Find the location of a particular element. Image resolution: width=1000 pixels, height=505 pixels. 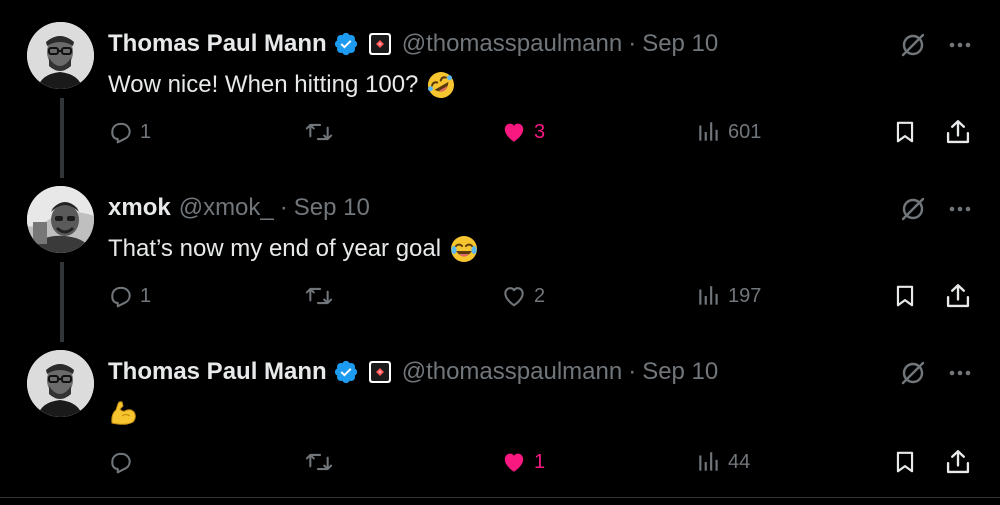

like-button: 2 is located at coordinates (522, 296).